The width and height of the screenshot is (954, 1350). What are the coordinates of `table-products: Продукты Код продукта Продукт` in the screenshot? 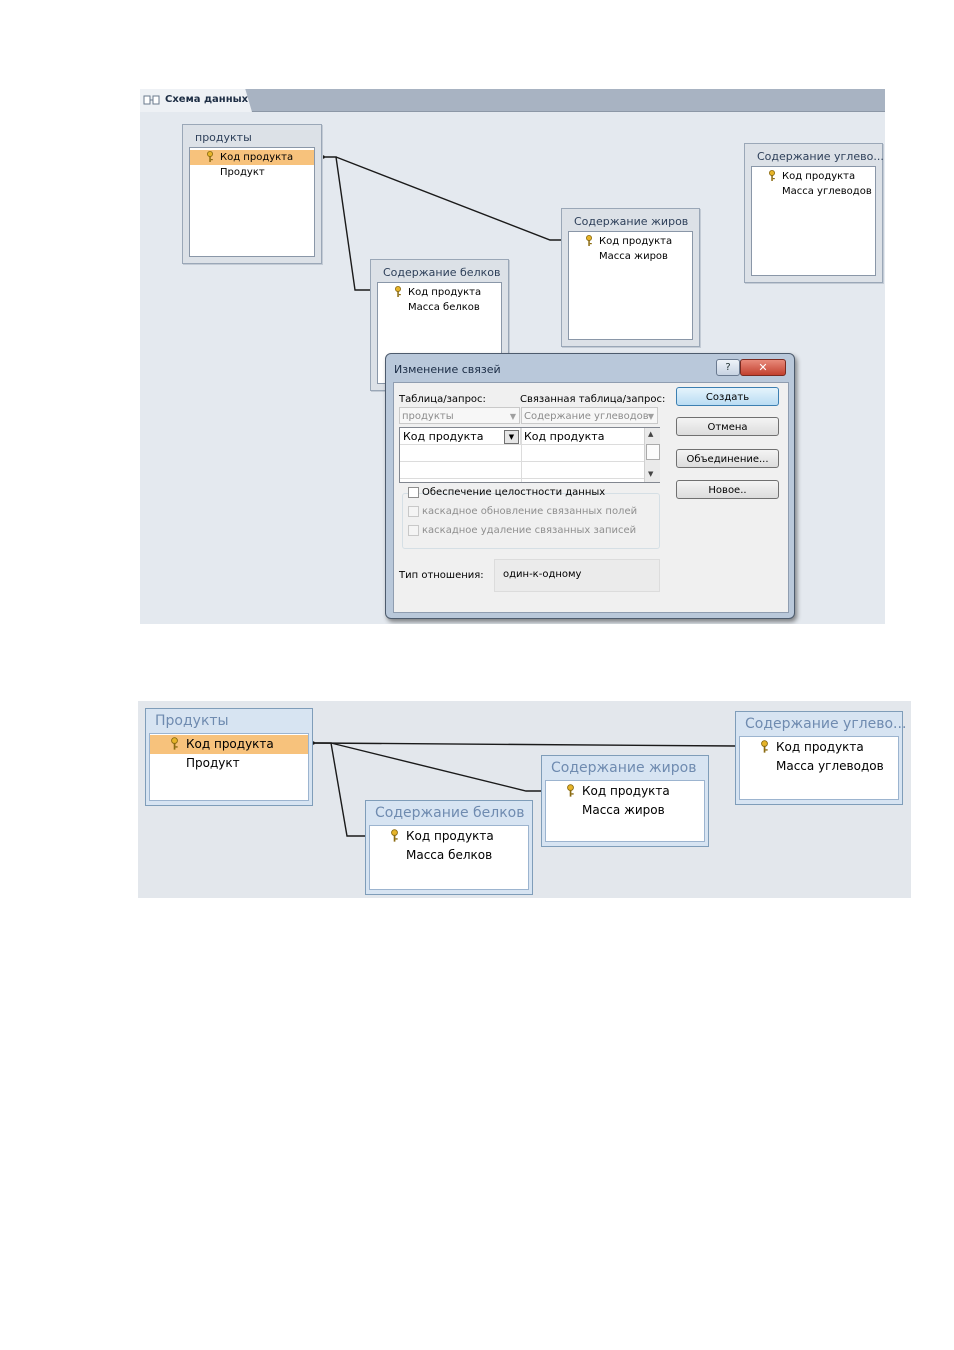 It's located at (229, 757).